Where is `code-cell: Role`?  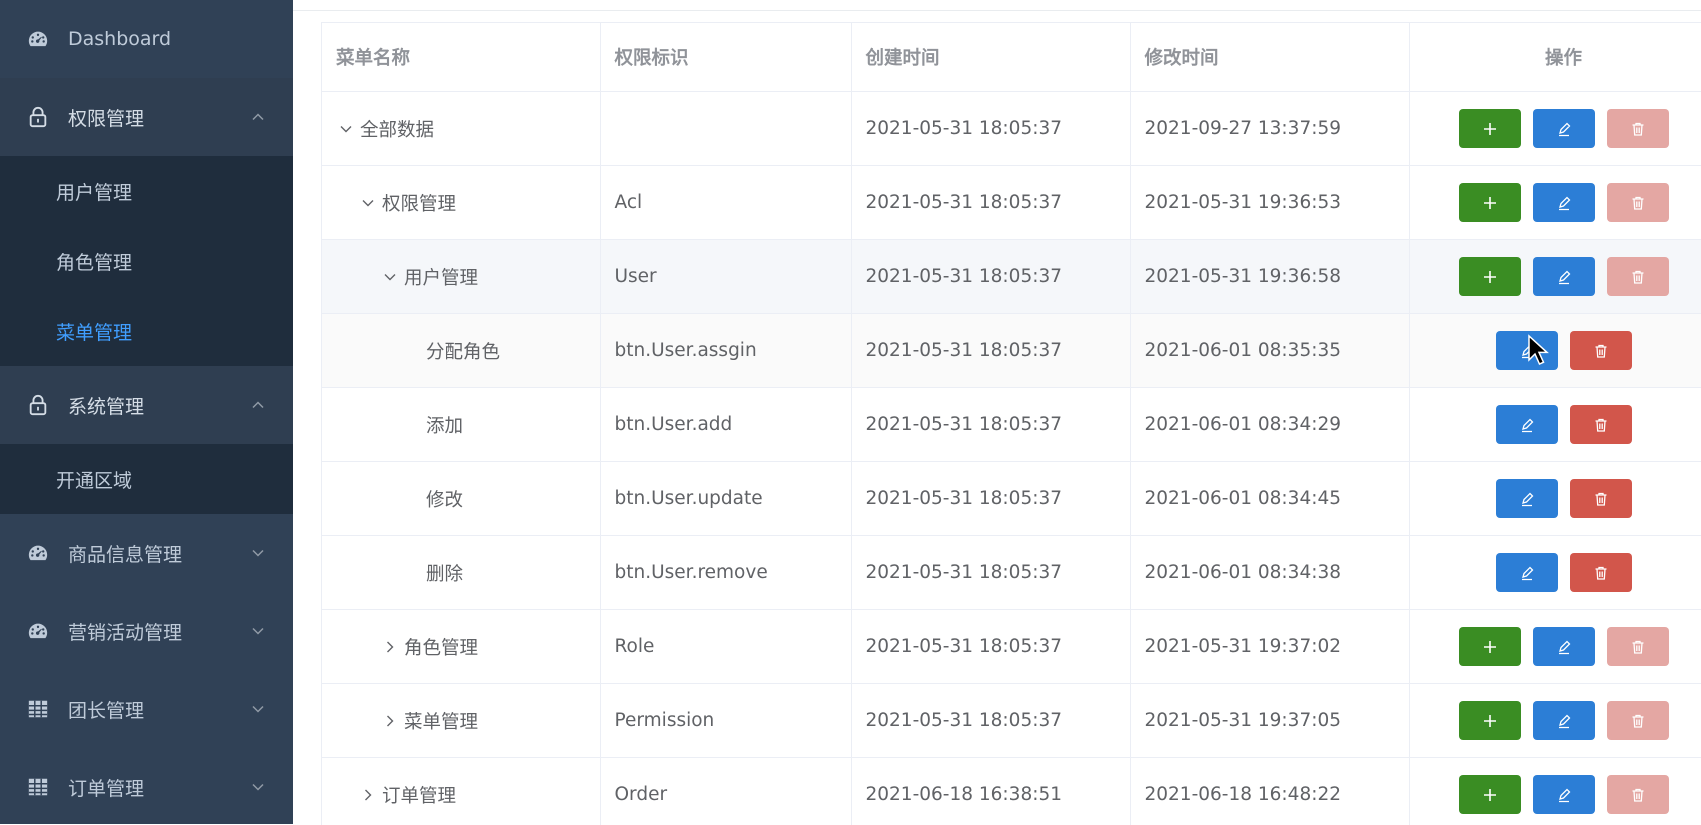 code-cell: Role is located at coordinates (725, 647).